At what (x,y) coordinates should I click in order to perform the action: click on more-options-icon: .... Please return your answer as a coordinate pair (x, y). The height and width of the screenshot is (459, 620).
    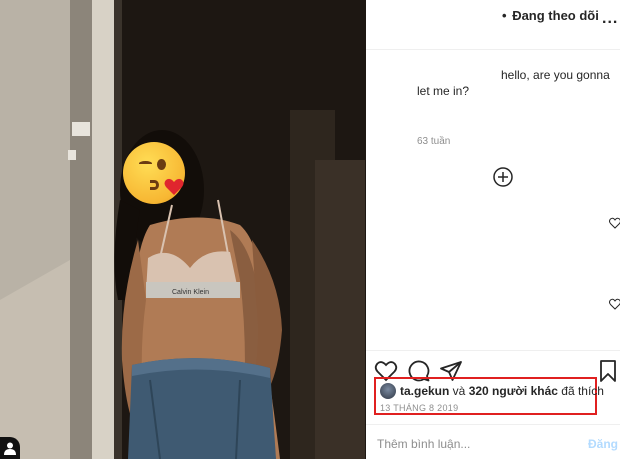
    Looking at the image, I should click on (610, 19).